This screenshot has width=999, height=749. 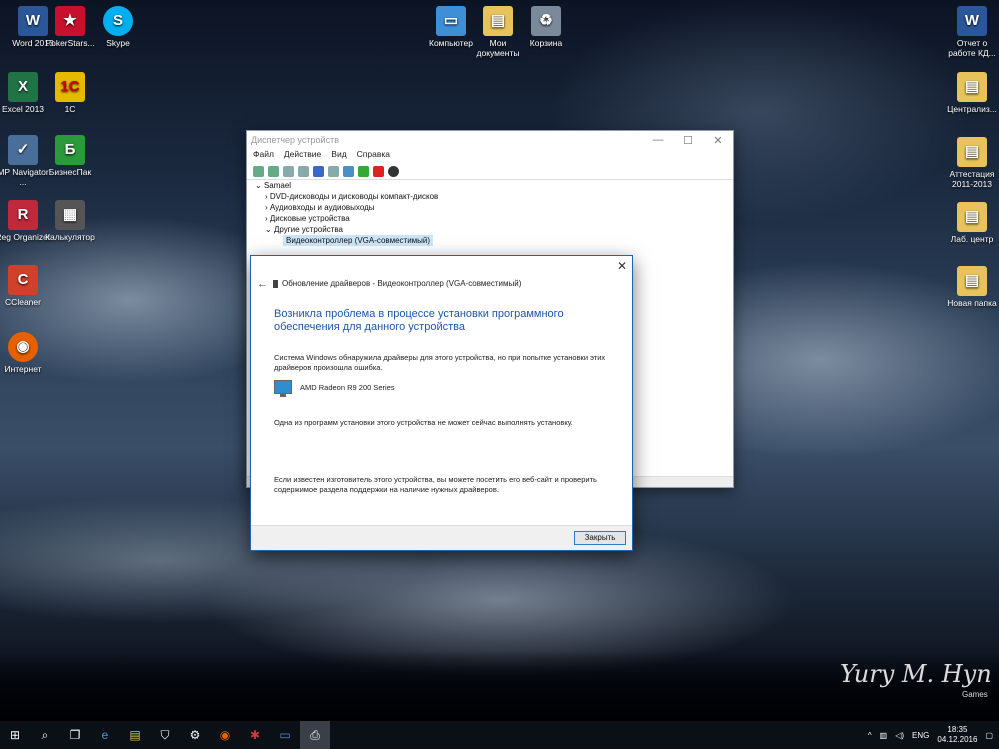 I want to click on title-bar: Диспетчер устройств — ☐ ✕, so click(x=490, y=140).